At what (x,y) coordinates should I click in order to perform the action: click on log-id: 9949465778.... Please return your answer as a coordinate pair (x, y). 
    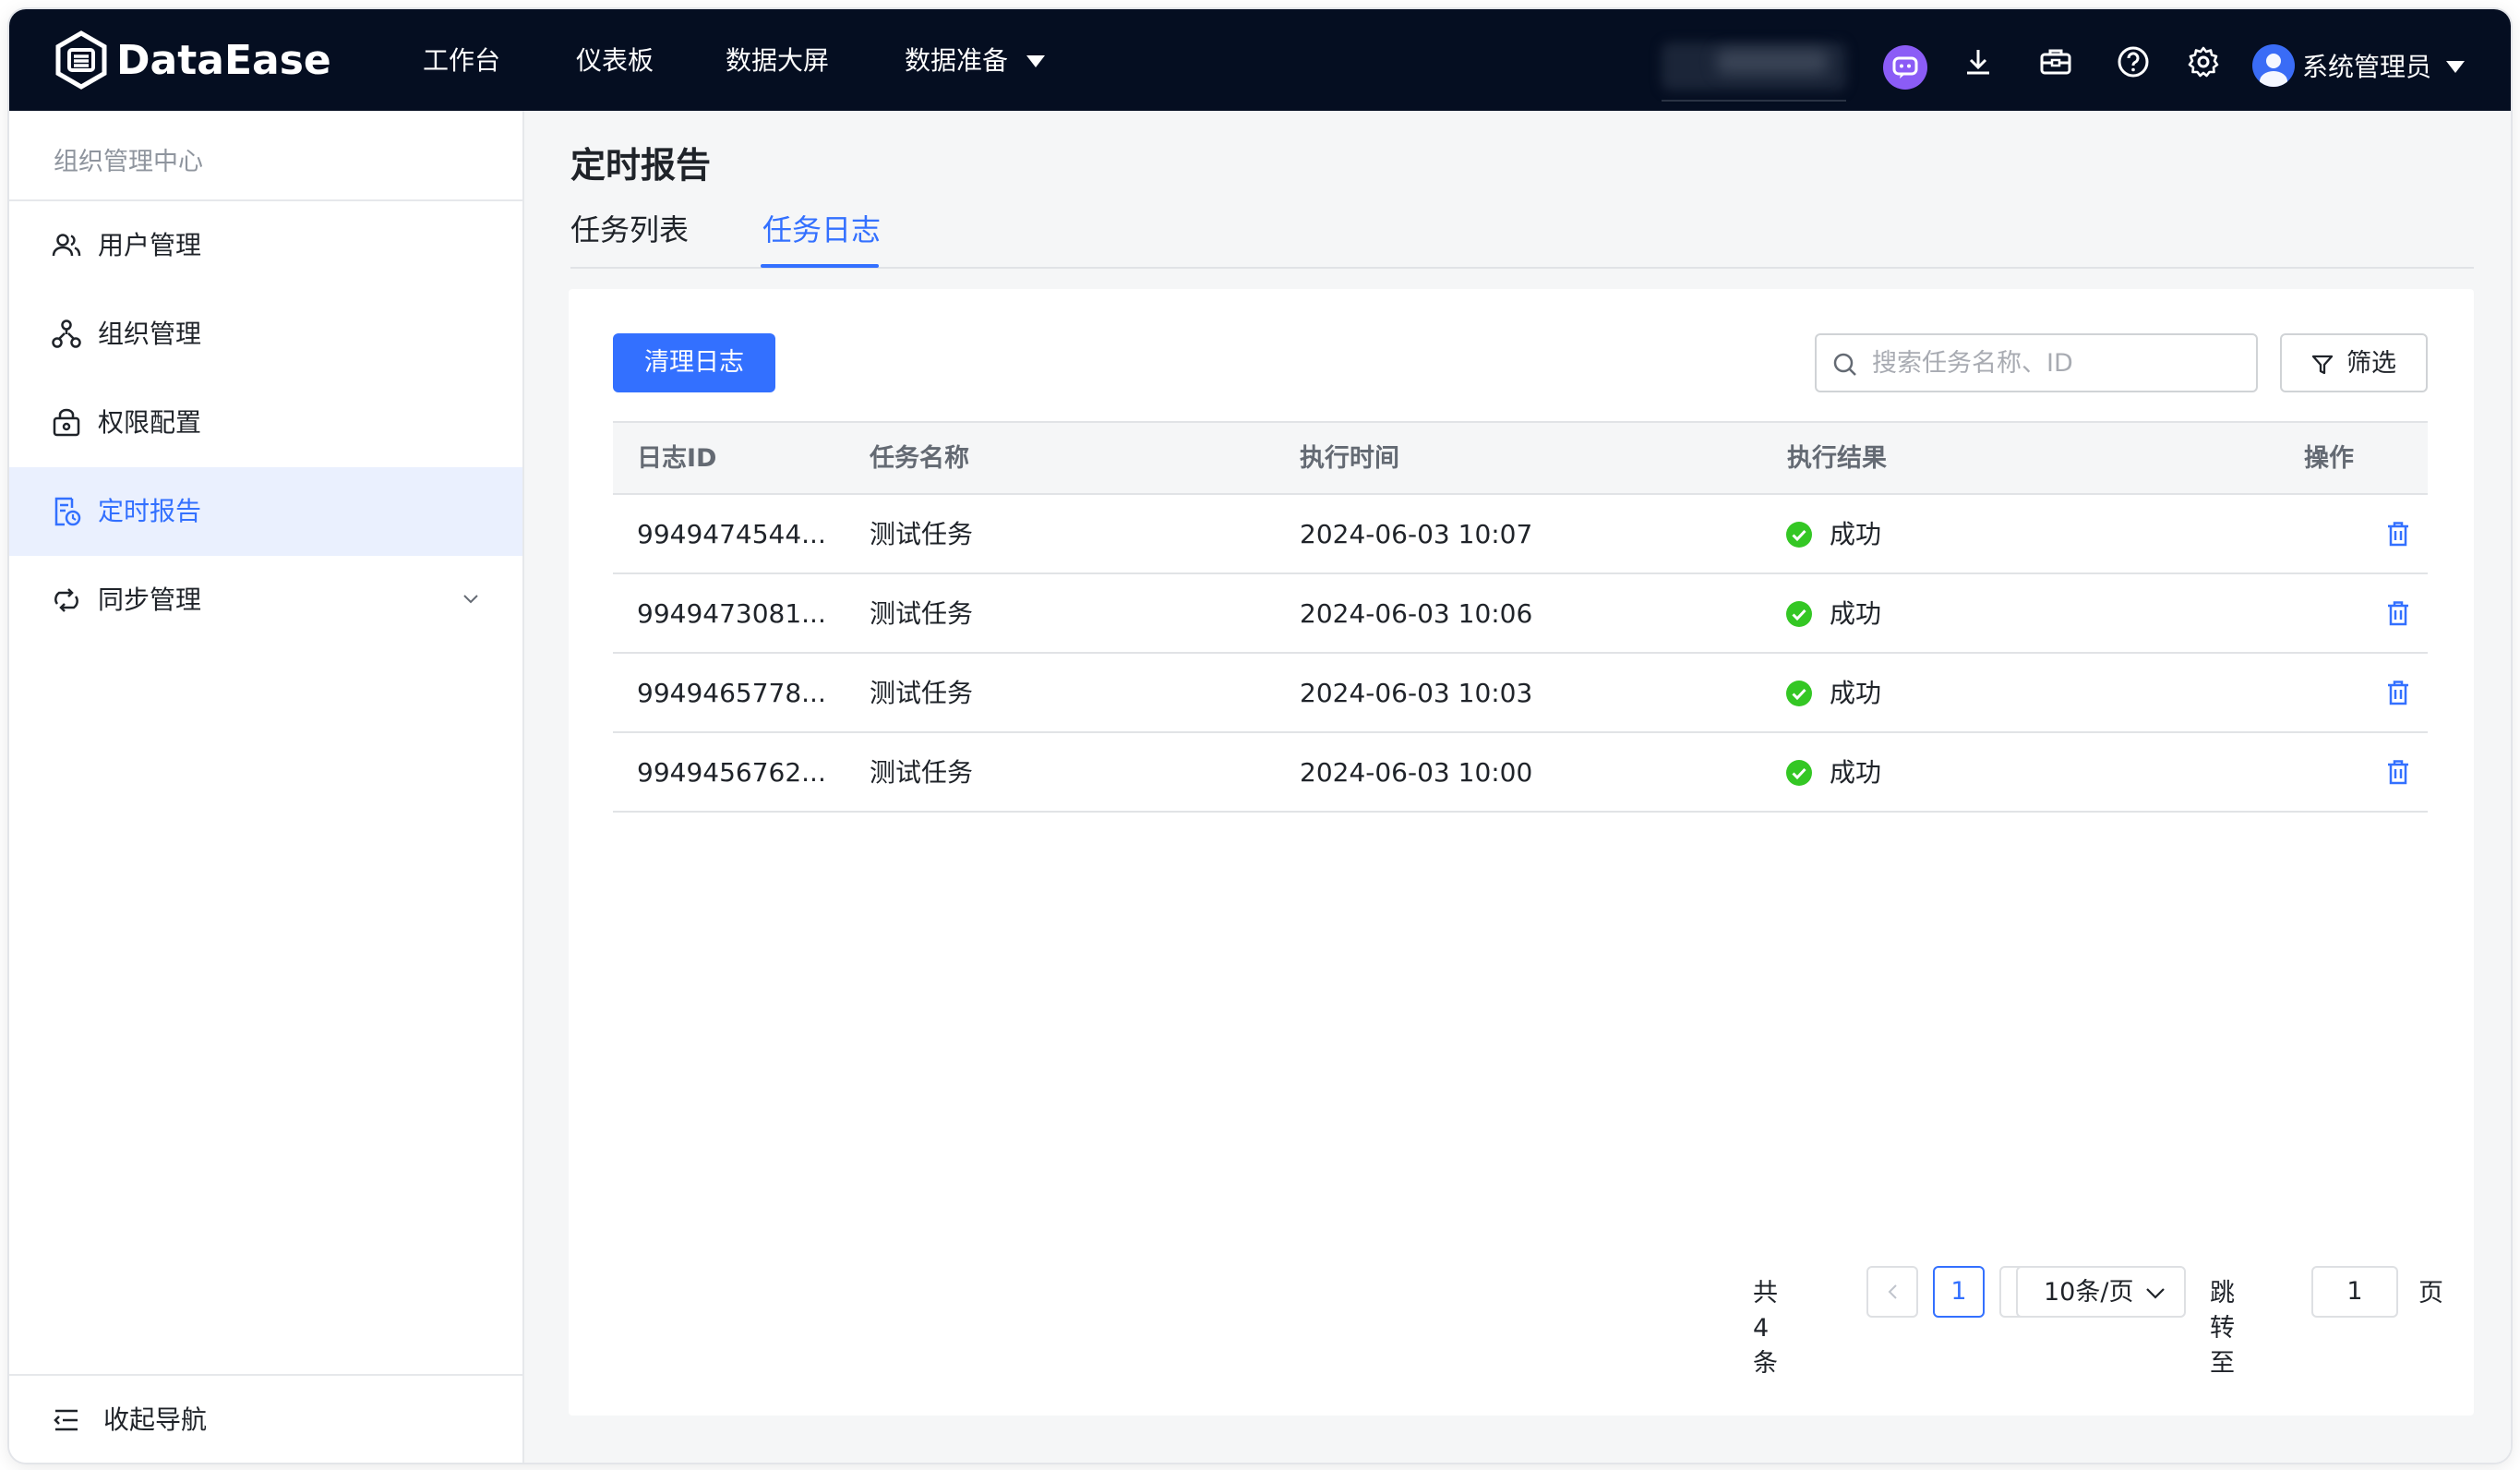
    Looking at the image, I should click on (731, 693).